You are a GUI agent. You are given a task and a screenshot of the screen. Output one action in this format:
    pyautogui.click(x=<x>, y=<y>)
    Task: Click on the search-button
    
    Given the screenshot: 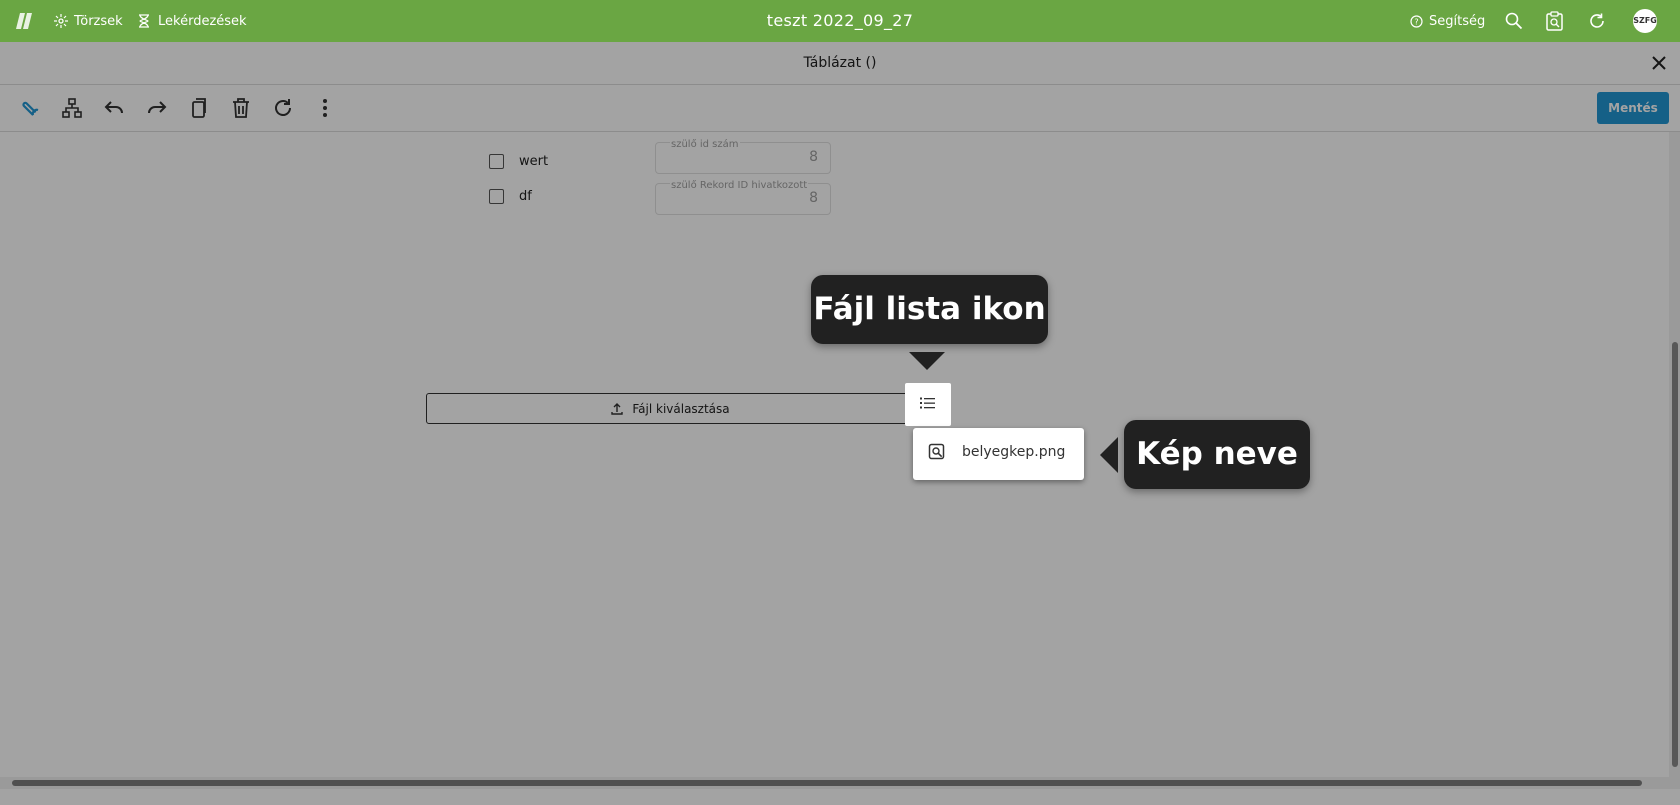 What is the action you would take?
    pyautogui.click(x=1514, y=21)
    